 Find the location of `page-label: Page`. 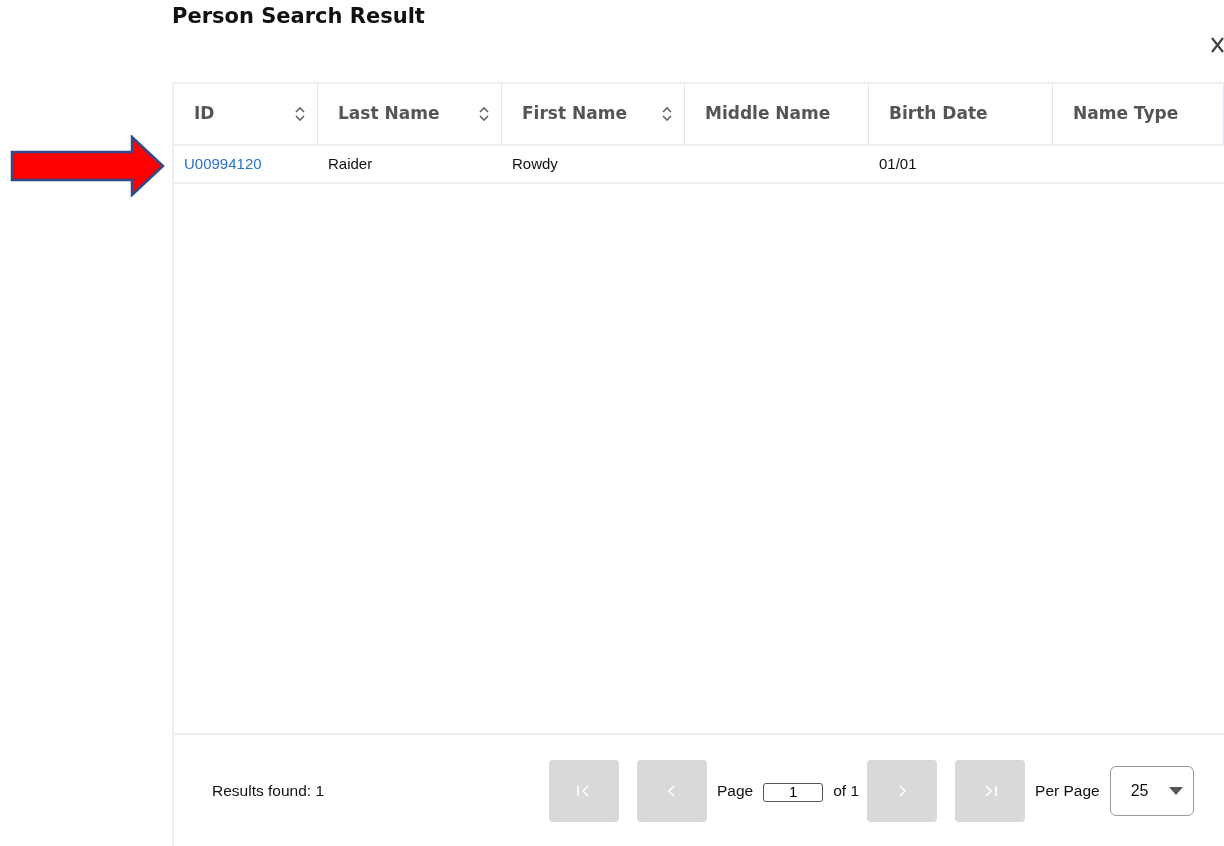

page-label: Page is located at coordinates (735, 790).